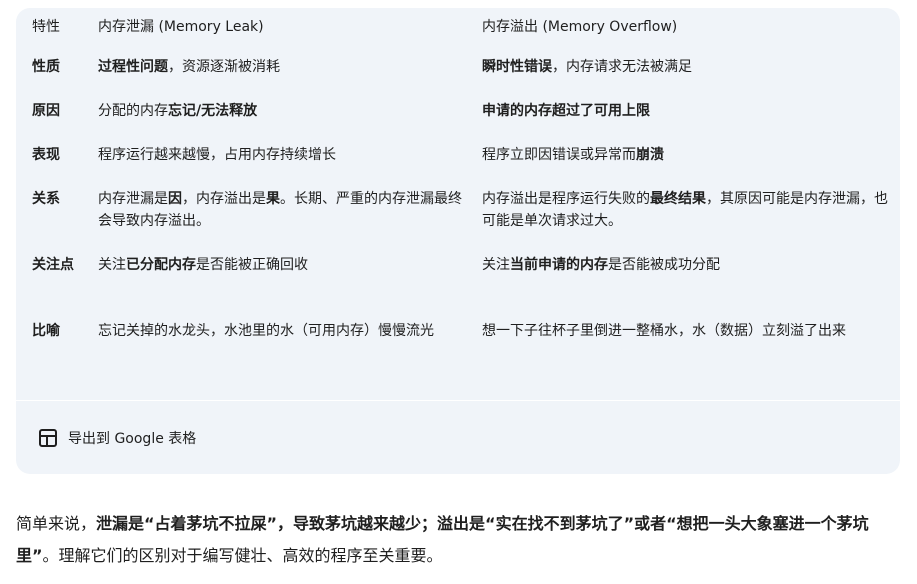  Describe the element at coordinates (46, 27) in the screenshot. I see `header-feature: 特性` at that location.